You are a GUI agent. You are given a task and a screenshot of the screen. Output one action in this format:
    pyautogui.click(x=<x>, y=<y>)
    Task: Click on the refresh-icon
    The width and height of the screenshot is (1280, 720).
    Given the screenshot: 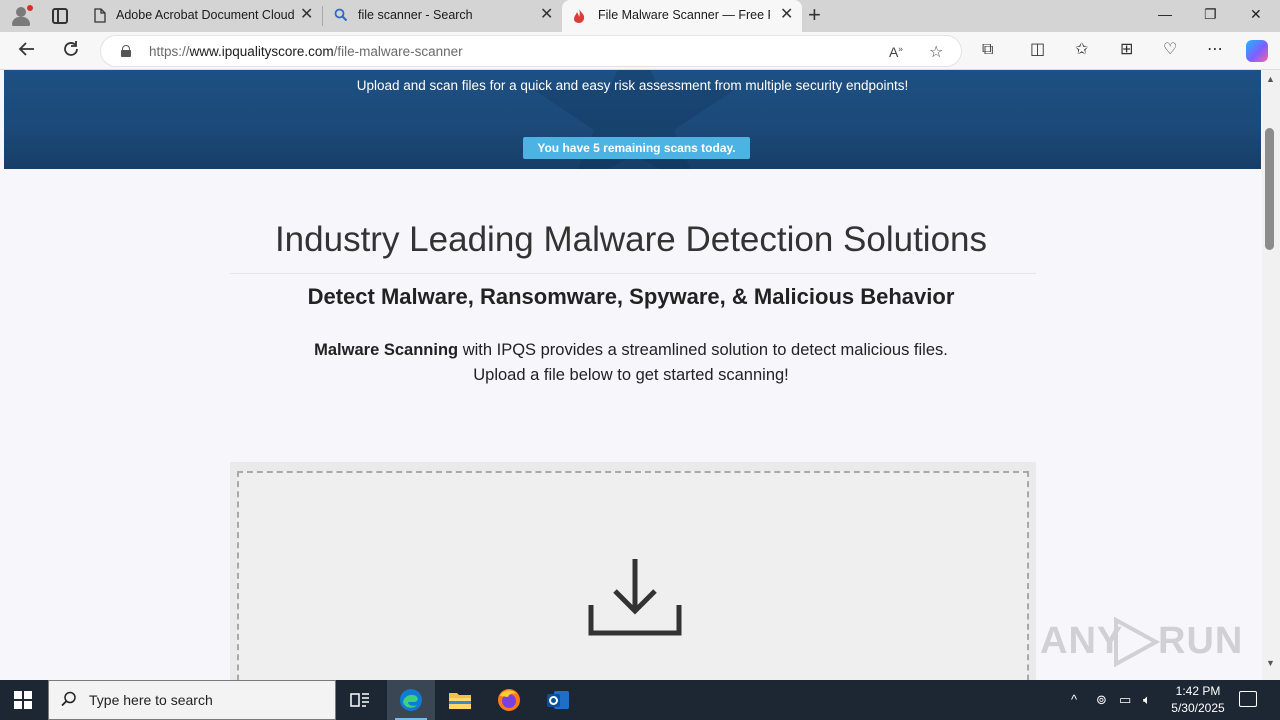 What is the action you would take?
    pyautogui.click(x=71, y=50)
    